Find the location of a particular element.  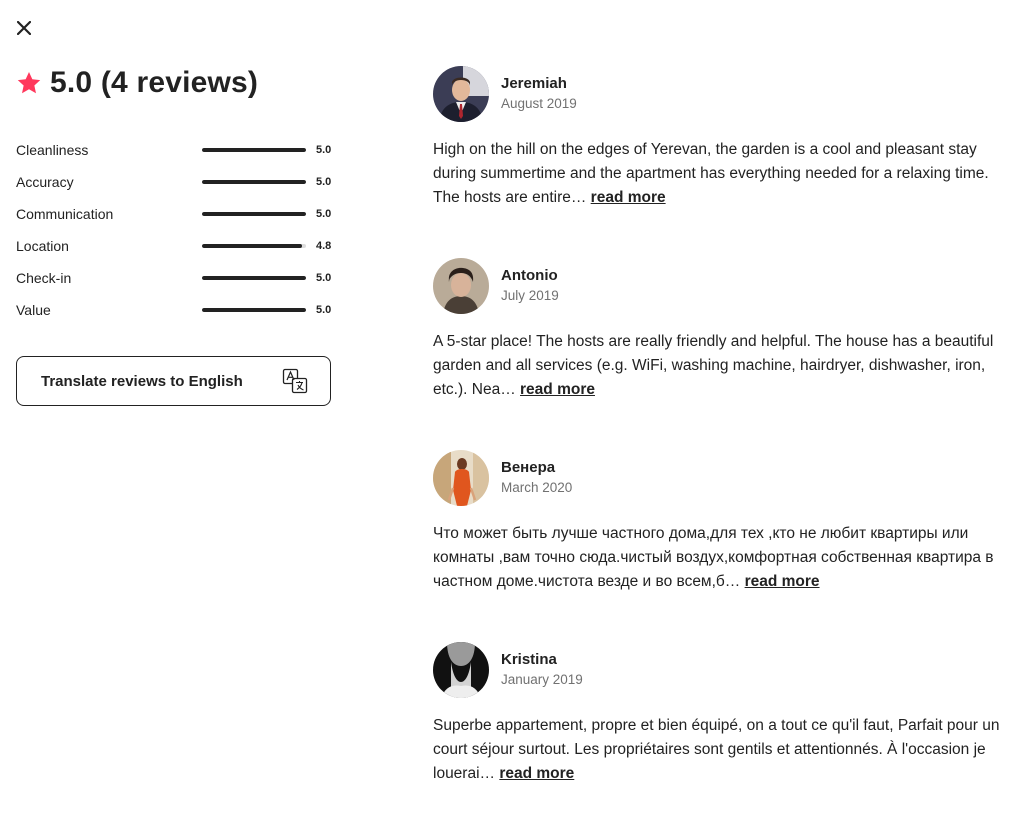

rating-label: Cleanliness is located at coordinates (52, 150).